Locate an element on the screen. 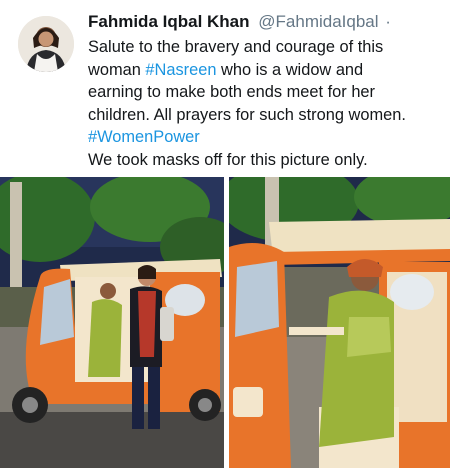  tweet-text-line: woman #Nasreen who is a widow and is located at coordinates (266, 70).